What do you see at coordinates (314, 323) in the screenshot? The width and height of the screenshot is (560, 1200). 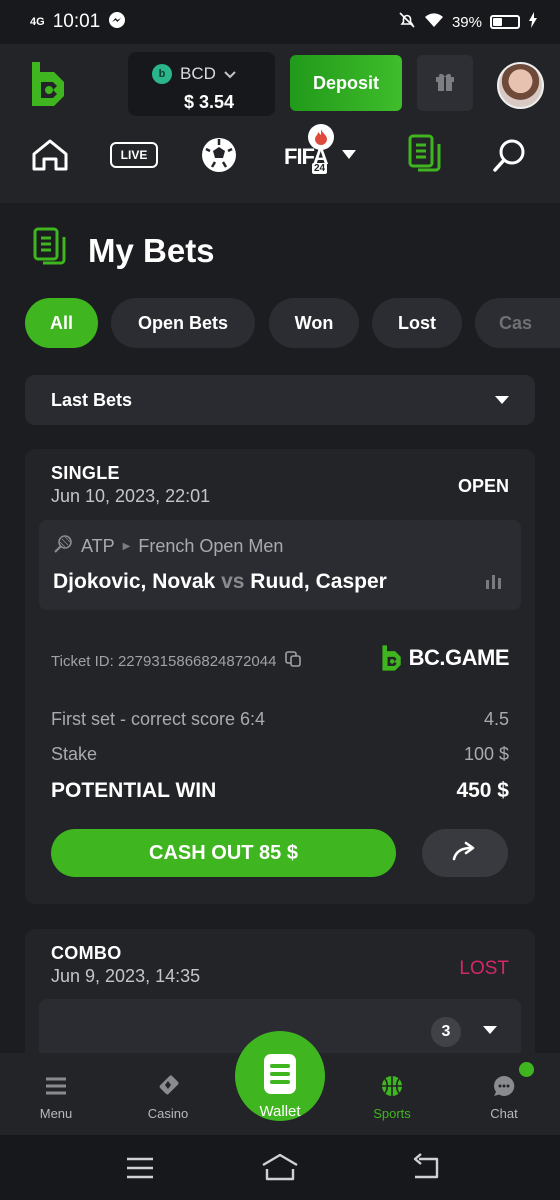 I see `tab-won: Won` at bounding box center [314, 323].